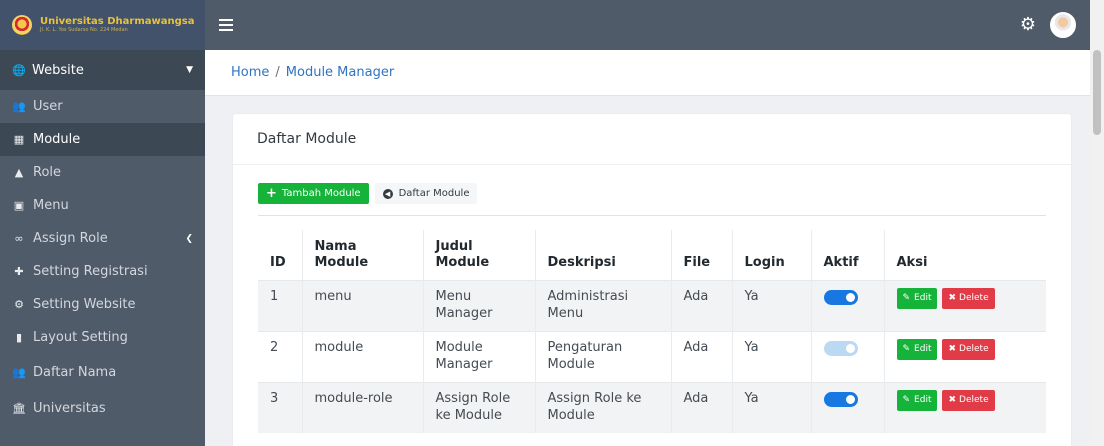 This screenshot has height=446, width=1104. Describe the element at coordinates (702, 255) in the screenshot. I see `col-header-file: File` at that location.